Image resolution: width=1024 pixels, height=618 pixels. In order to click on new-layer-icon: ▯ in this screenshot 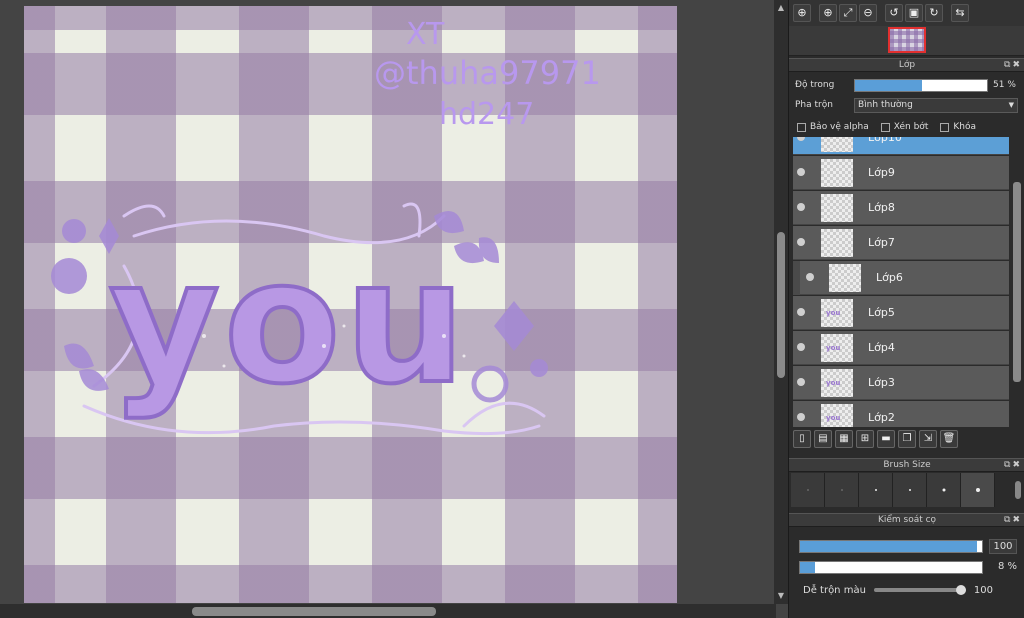, I will do `click(802, 439)`.